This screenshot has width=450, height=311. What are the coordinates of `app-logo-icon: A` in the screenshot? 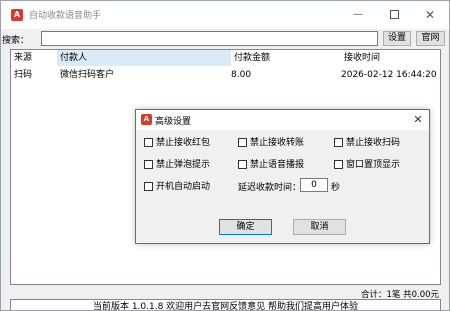 It's located at (17, 15).